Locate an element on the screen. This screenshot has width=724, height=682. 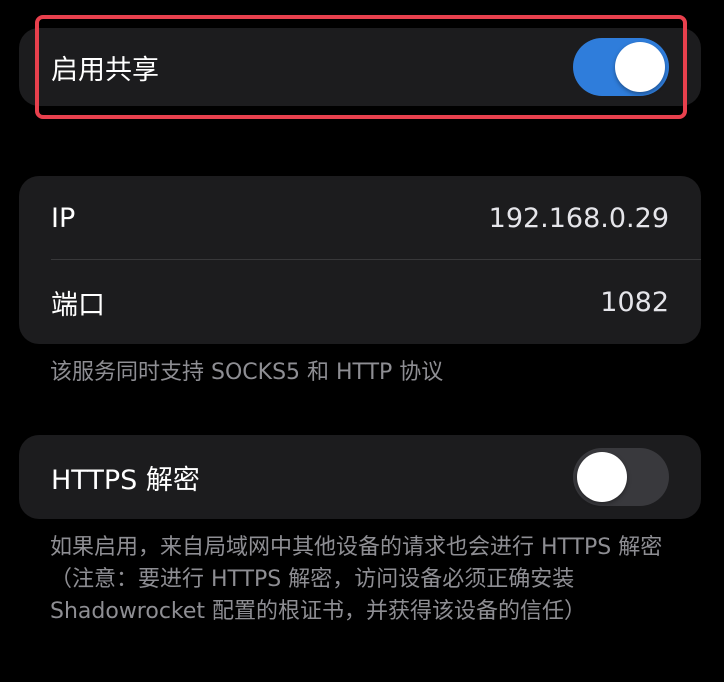
https-decrypt-toggle is located at coordinates (621, 477).